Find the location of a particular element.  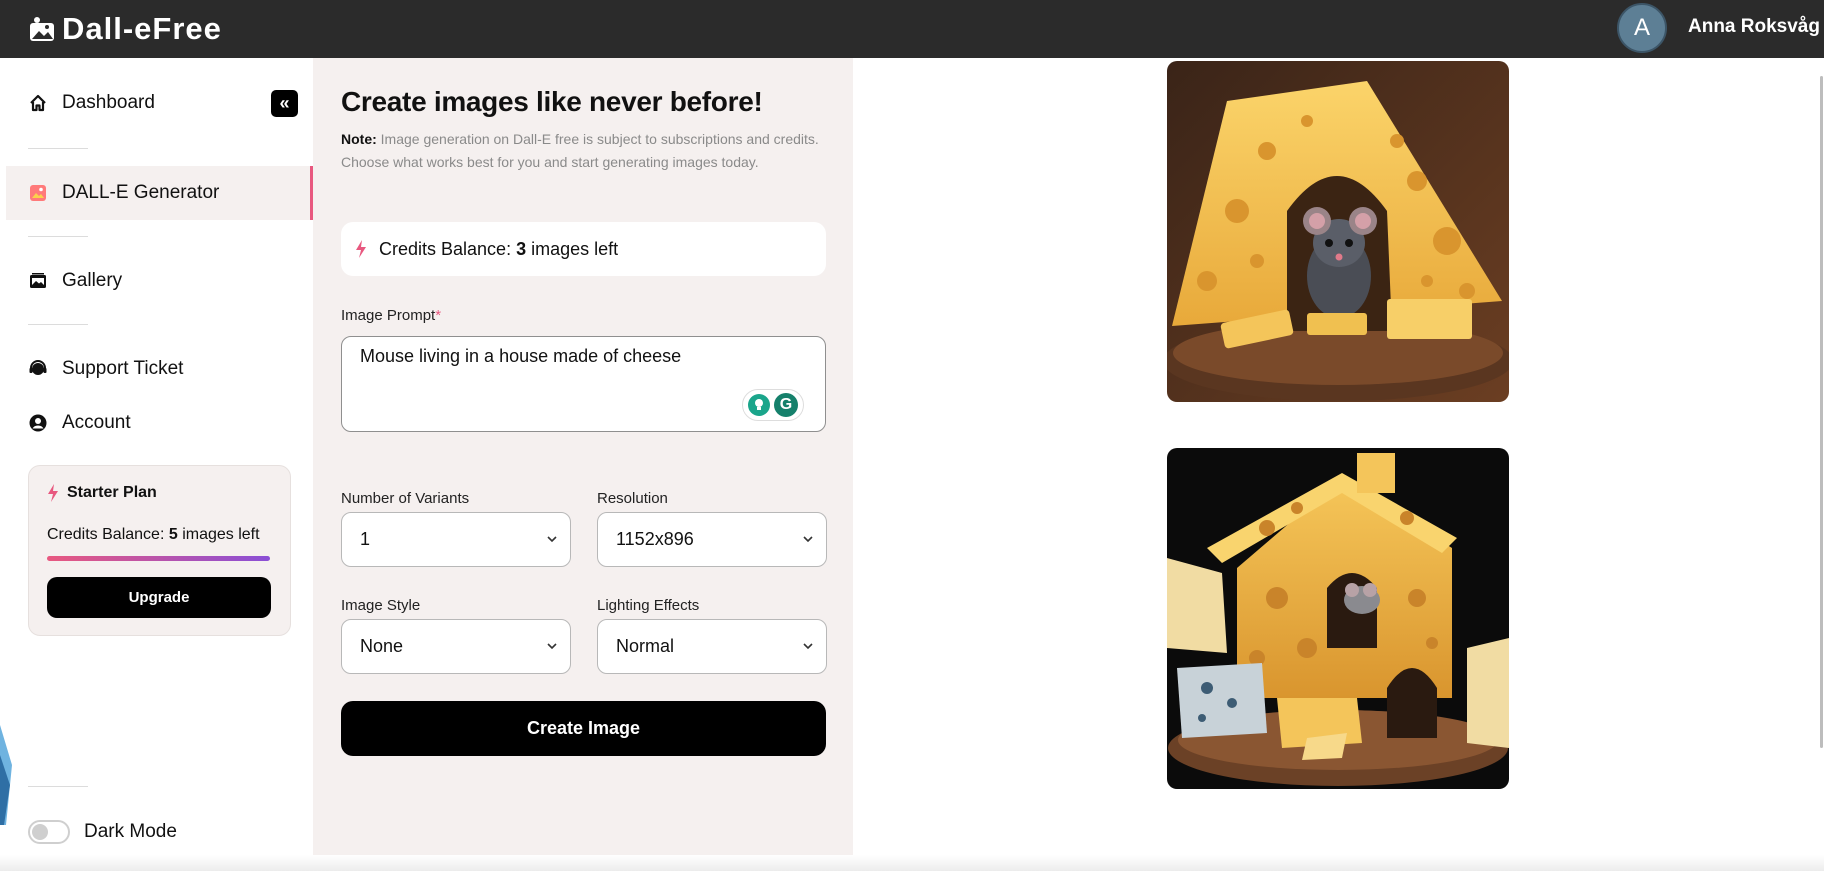

bottom-edge is located at coordinates (912, 863).